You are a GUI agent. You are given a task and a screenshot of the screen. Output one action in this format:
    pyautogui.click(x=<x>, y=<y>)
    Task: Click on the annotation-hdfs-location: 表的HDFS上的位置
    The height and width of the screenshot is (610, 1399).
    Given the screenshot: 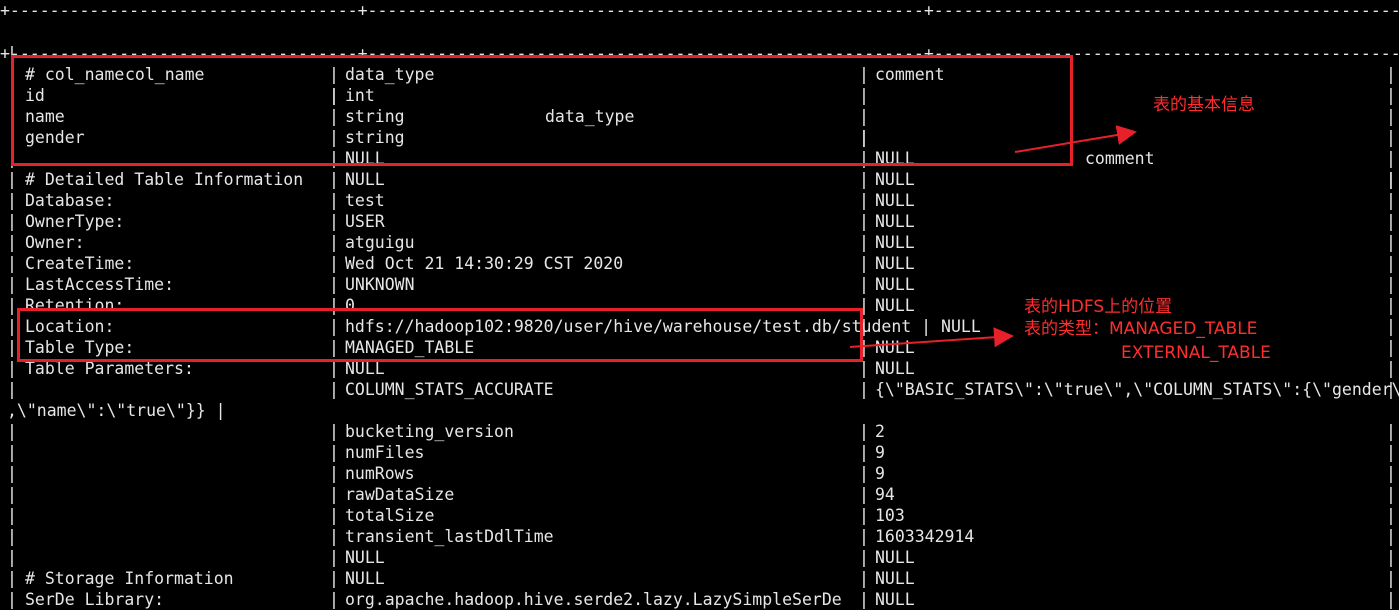 What is the action you would take?
    pyautogui.click(x=1098, y=307)
    